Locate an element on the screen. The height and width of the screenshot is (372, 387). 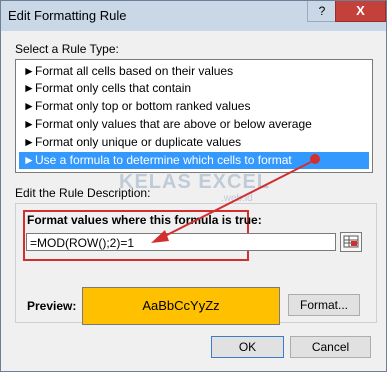
ok-button: OK is located at coordinates (247, 347).